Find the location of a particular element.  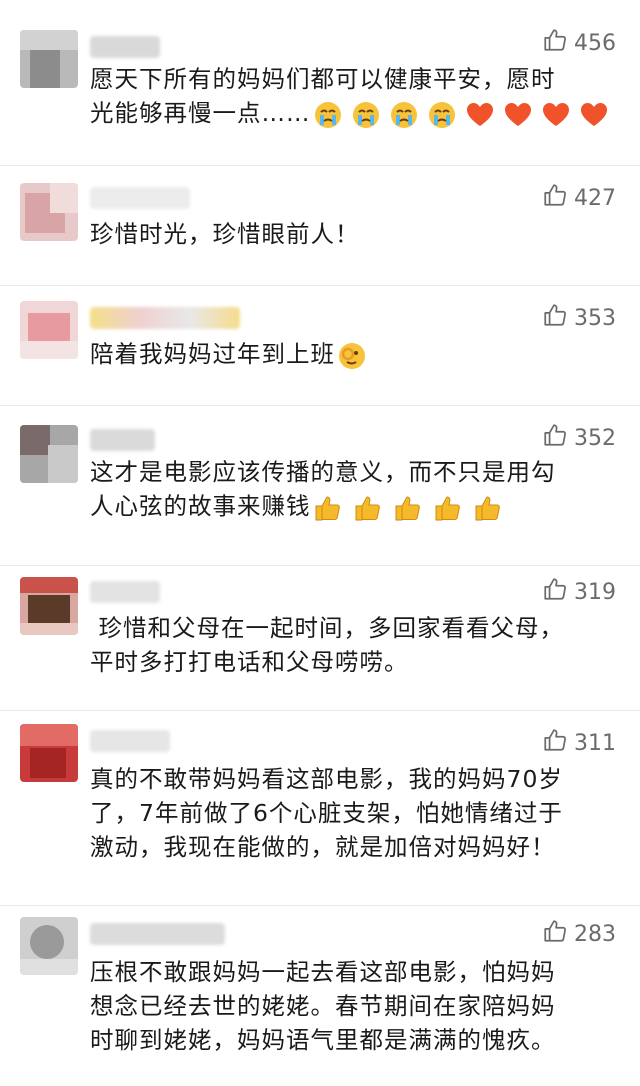

like-button: 319 is located at coordinates (579, 592).